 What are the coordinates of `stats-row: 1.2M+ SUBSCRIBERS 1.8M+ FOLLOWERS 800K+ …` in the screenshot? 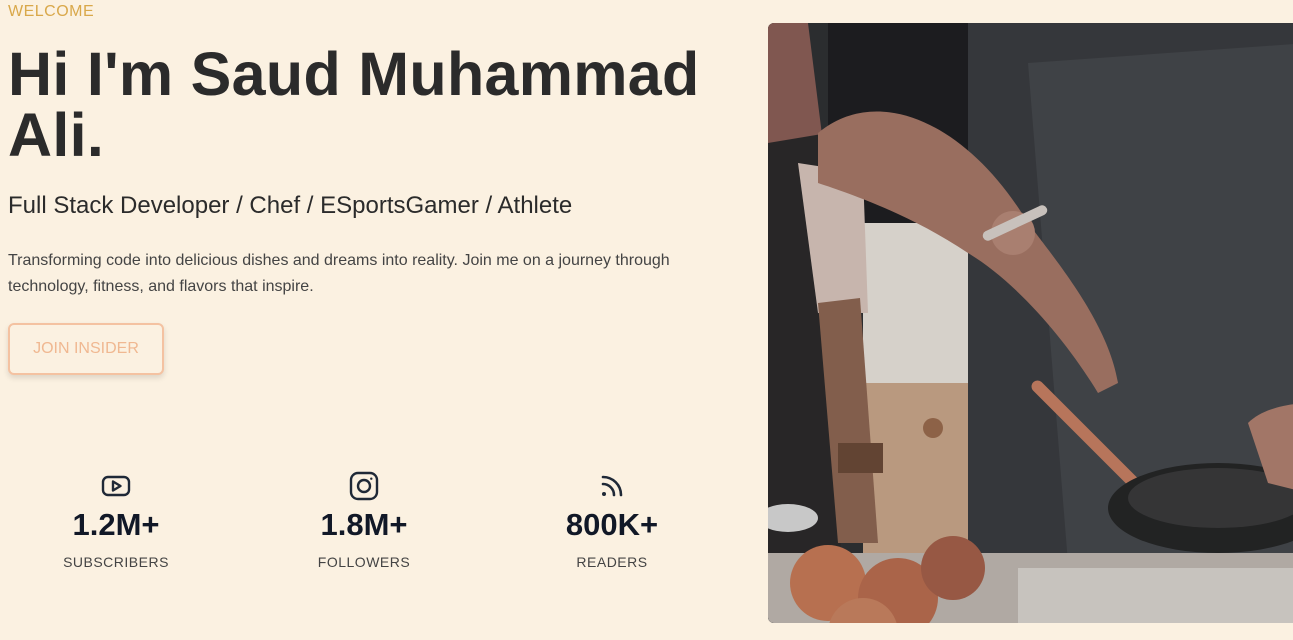 It's located at (374, 525).